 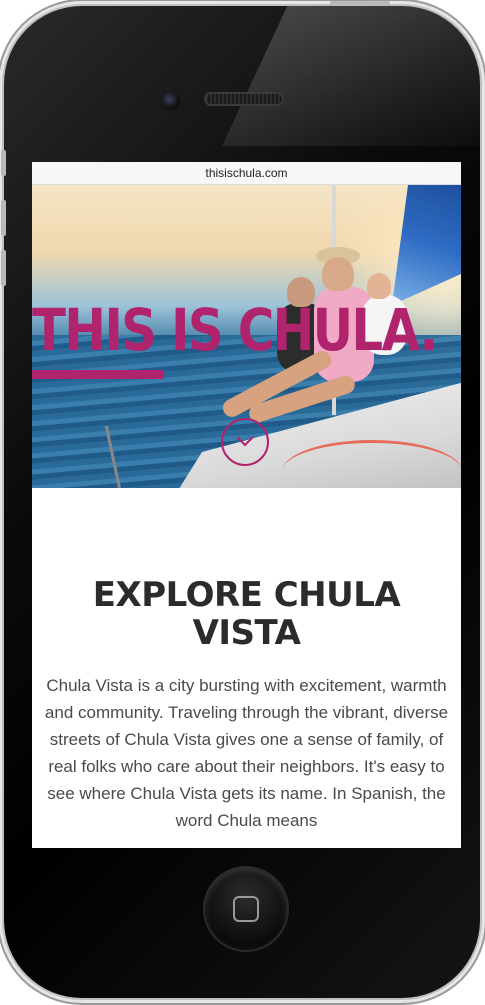 I want to click on scroll-down-button, so click(x=245, y=442).